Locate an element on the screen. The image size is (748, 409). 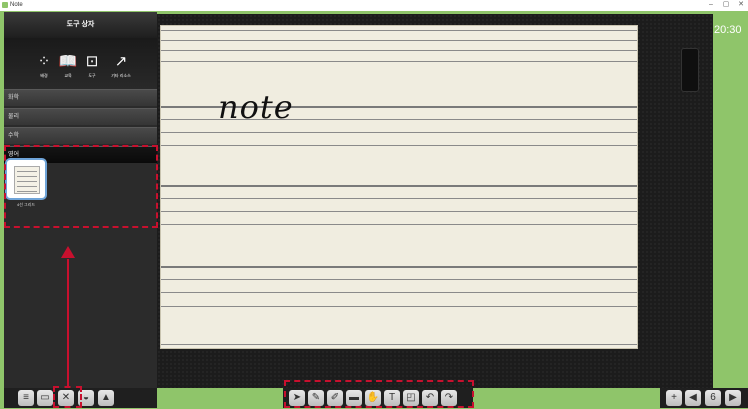
tools-tool: ⊡ 도구 is located at coordinates (92, 66).